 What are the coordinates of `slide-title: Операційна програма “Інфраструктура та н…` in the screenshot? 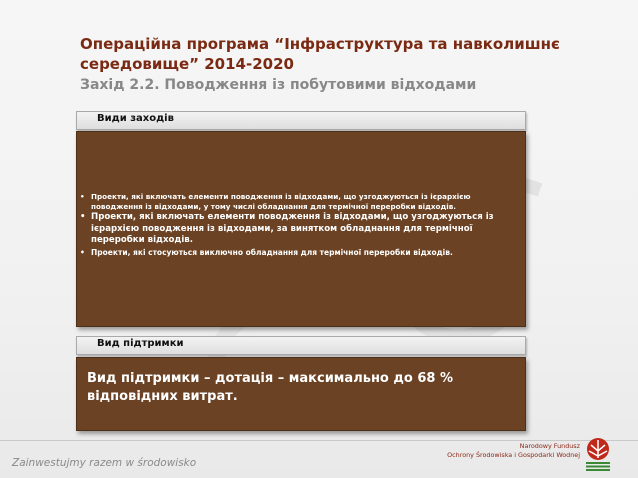 It's located at (320, 54).